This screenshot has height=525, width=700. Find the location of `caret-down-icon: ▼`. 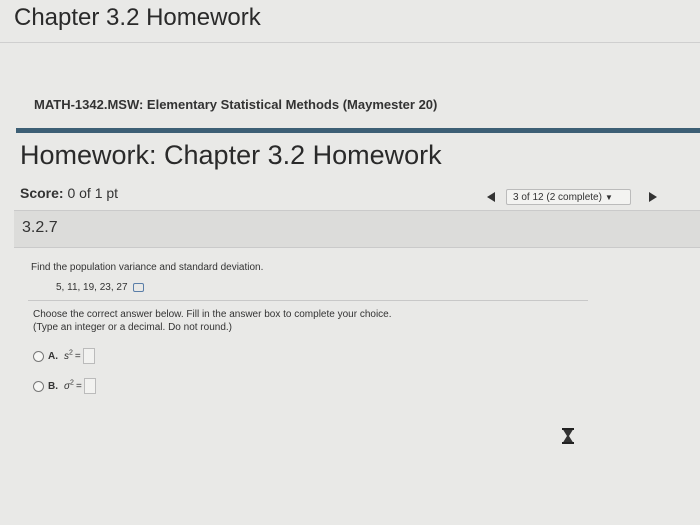

caret-down-icon: ▼ is located at coordinates (608, 197).